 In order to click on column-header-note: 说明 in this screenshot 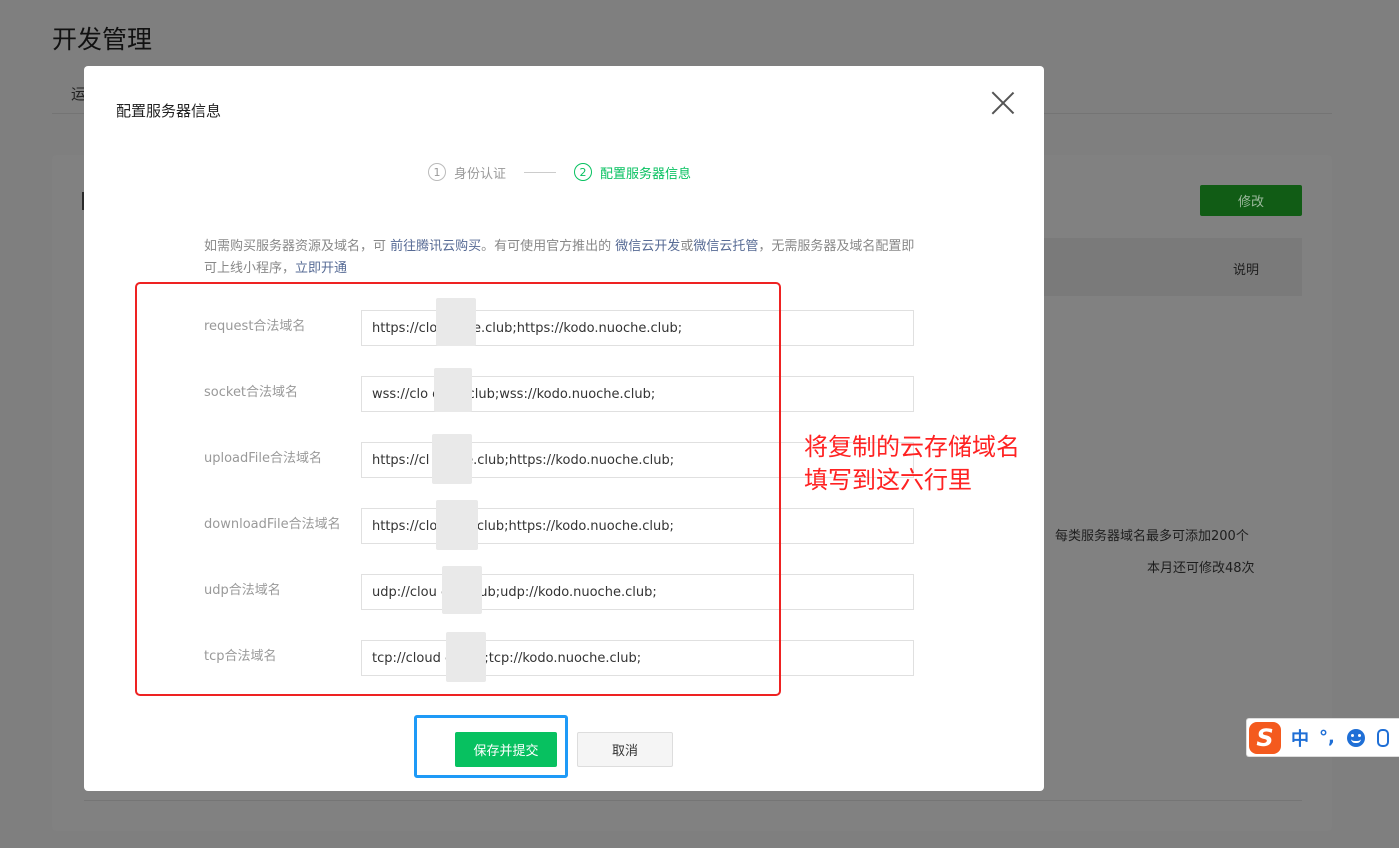, I will do `click(1246, 270)`.